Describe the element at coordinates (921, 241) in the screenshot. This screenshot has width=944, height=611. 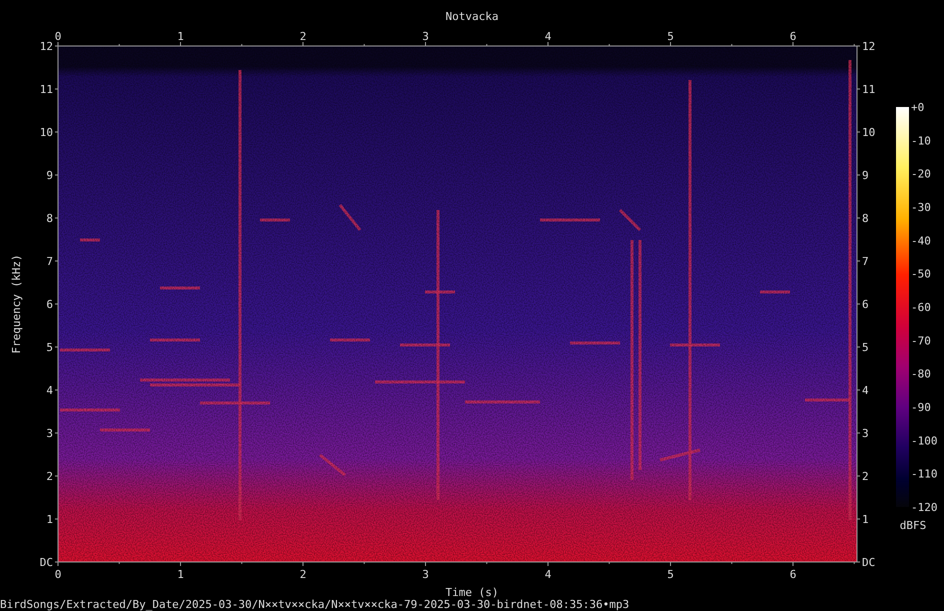
I see `colorbar-tick-label: -40` at that location.